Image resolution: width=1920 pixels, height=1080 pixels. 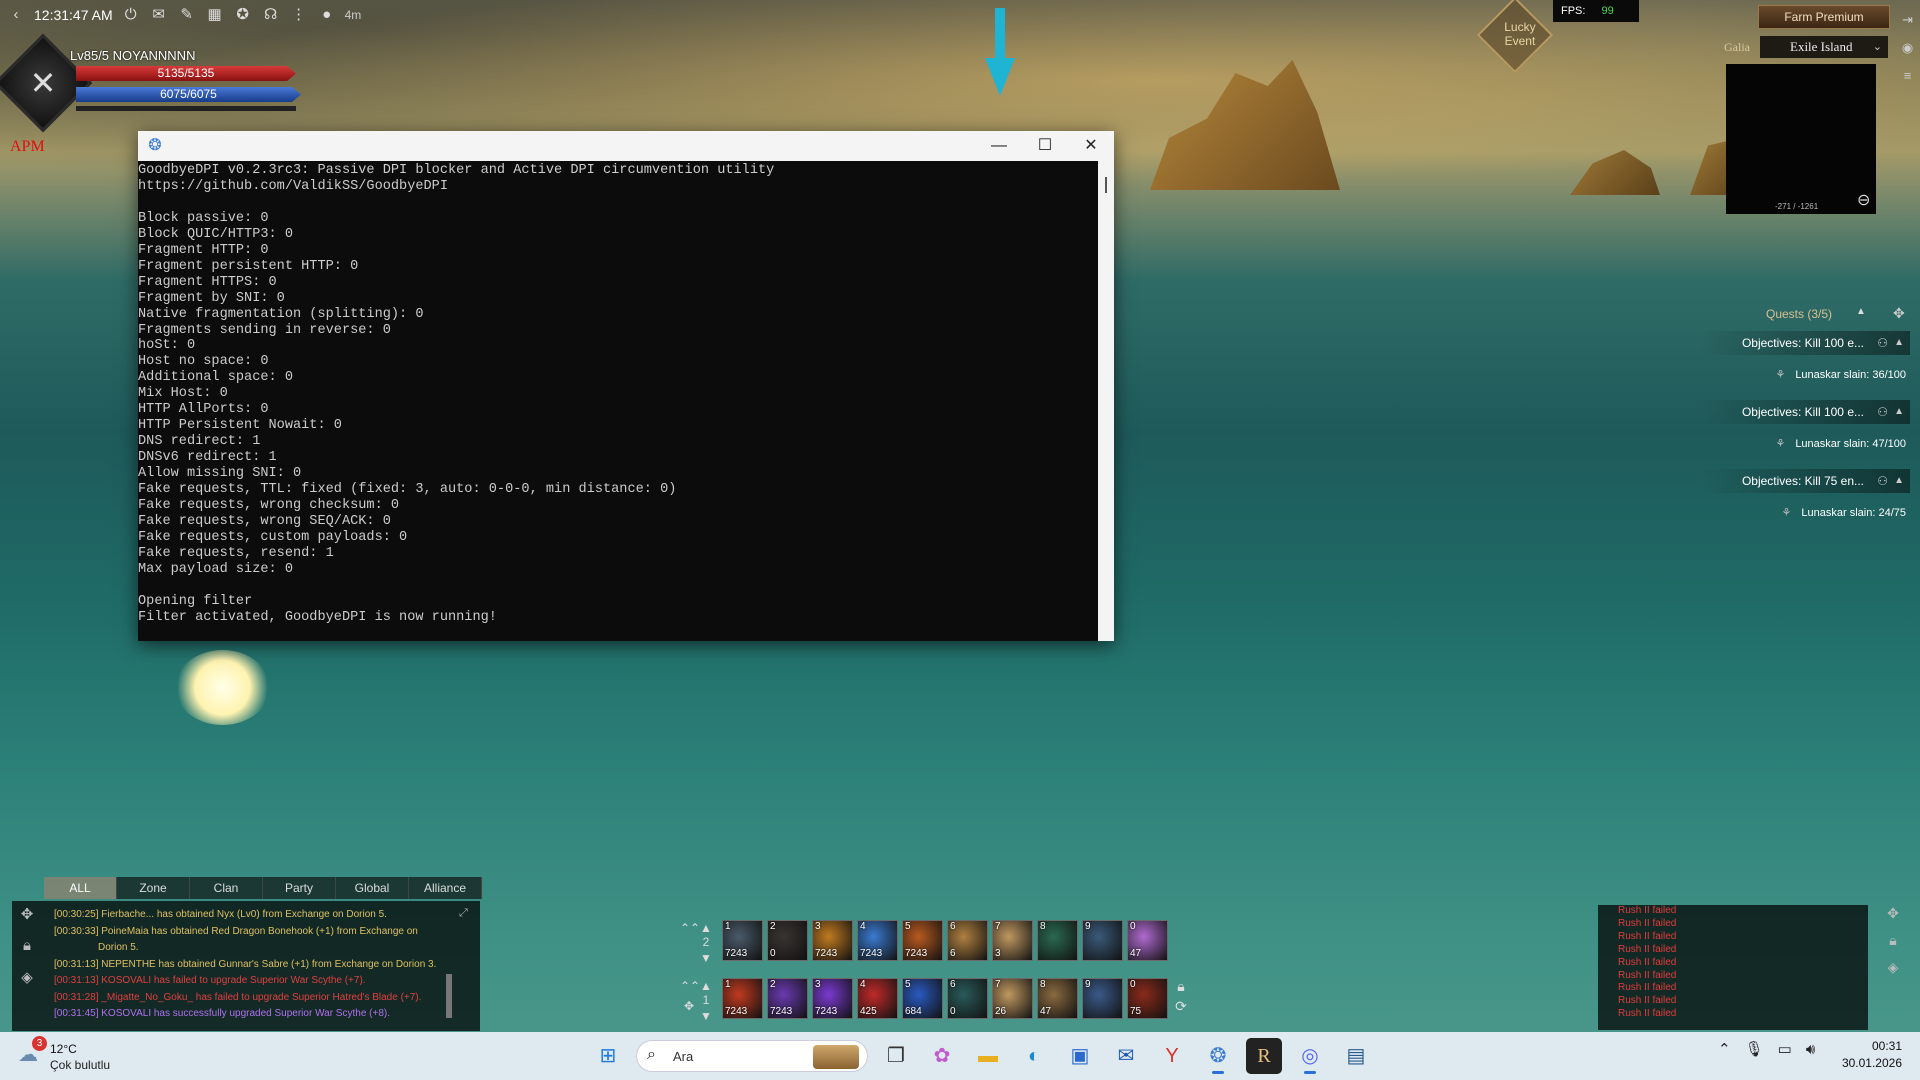 I want to click on console-scrollbar, so click(x=1106, y=401).